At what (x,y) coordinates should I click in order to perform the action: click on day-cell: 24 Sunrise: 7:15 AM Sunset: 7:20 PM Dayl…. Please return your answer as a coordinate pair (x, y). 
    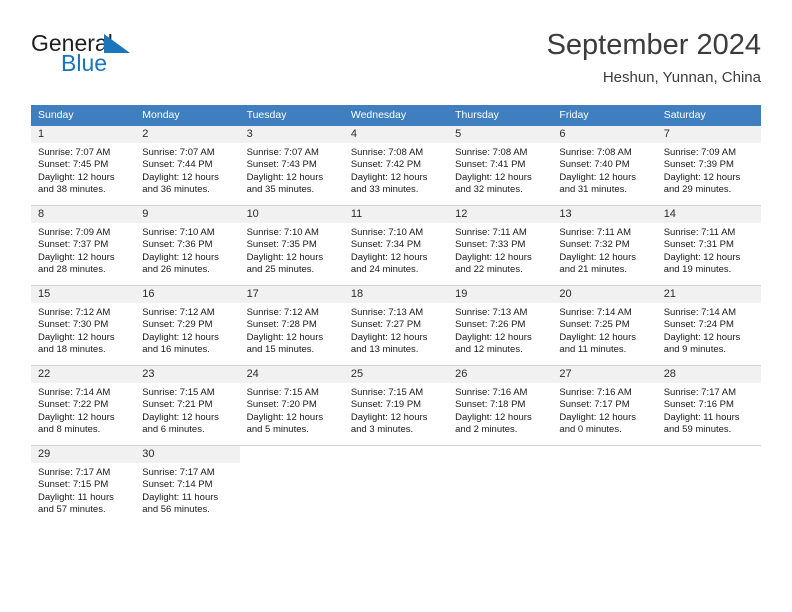
    Looking at the image, I should click on (291, 405).